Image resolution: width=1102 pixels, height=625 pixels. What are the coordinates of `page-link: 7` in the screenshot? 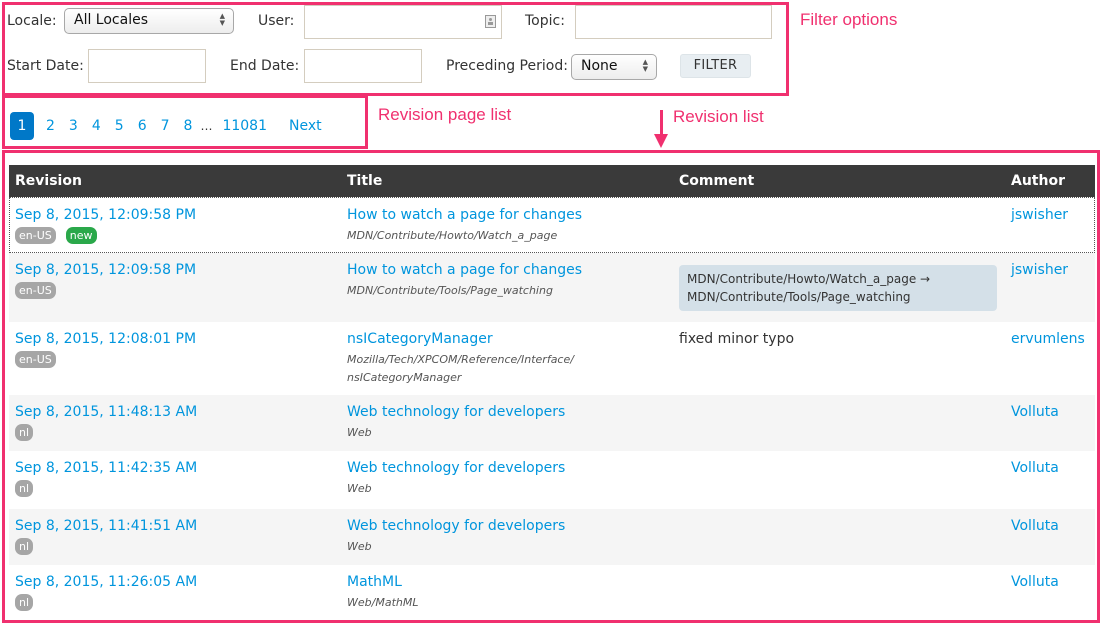 It's located at (165, 126).